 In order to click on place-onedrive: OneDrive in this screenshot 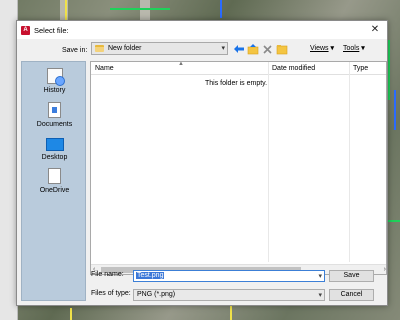, I will do `click(54, 181)`.